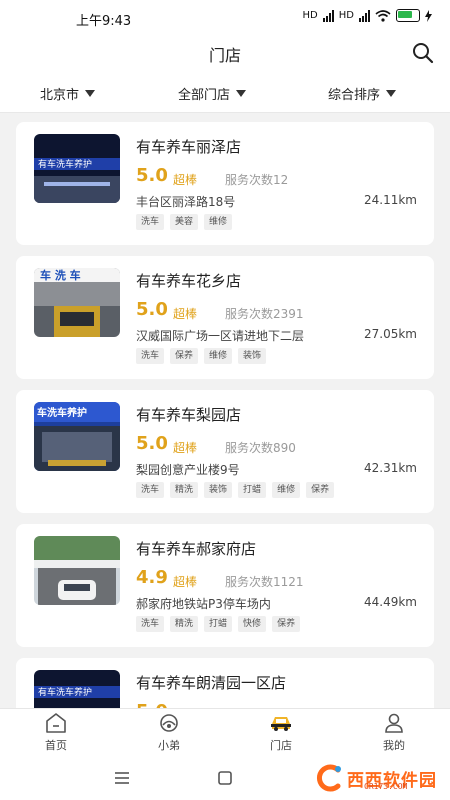 The image size is (450, 800). What do you see at coordinates (281, 724) in the screenshot?
I see `car-icon` at bounding box center [281, 724].